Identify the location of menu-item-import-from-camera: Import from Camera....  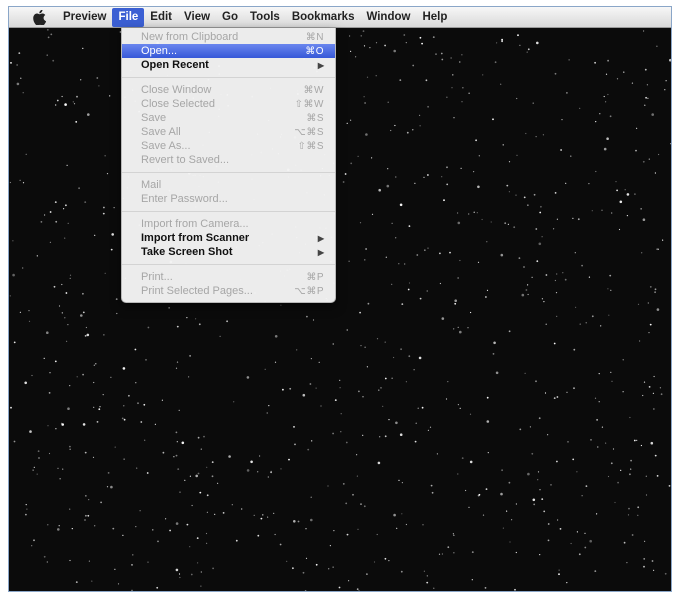
(228, 224).